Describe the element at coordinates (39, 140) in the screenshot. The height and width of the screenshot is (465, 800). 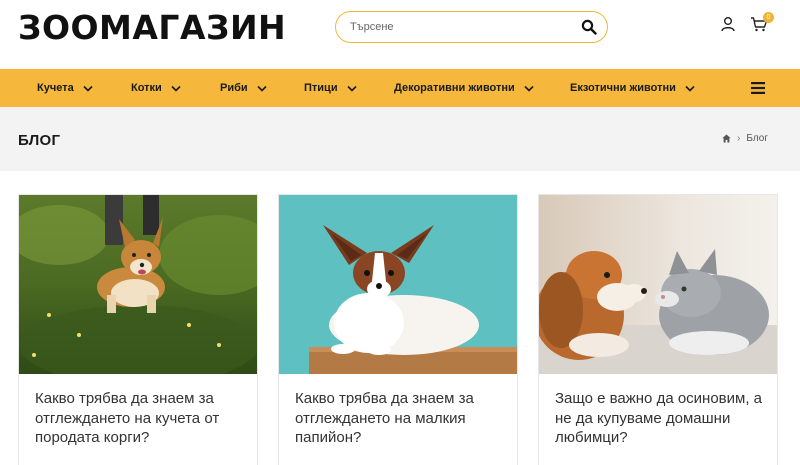
I see `page-title: БЛОГ` at that location.